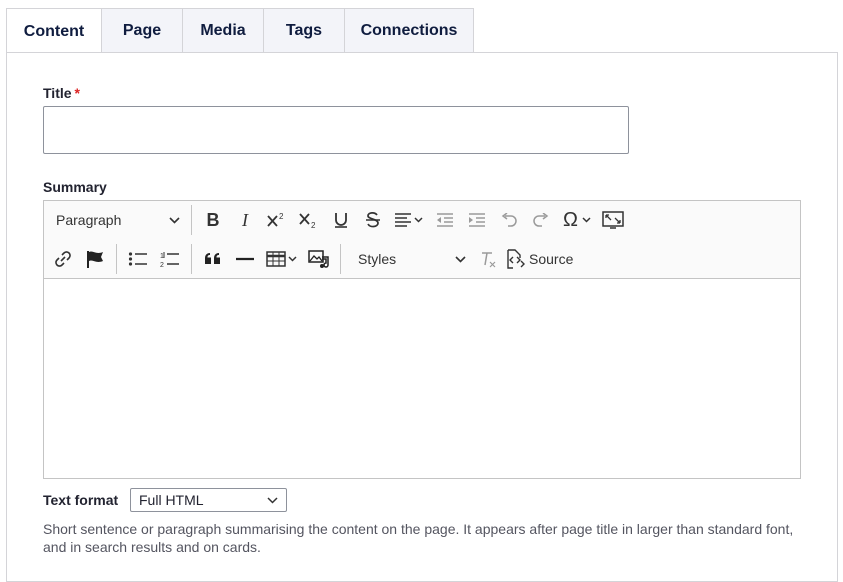 The height and width of the screenshot is (582, 843). I want to click on heading-dropdown-label: Paragraph, so click(89, 220).